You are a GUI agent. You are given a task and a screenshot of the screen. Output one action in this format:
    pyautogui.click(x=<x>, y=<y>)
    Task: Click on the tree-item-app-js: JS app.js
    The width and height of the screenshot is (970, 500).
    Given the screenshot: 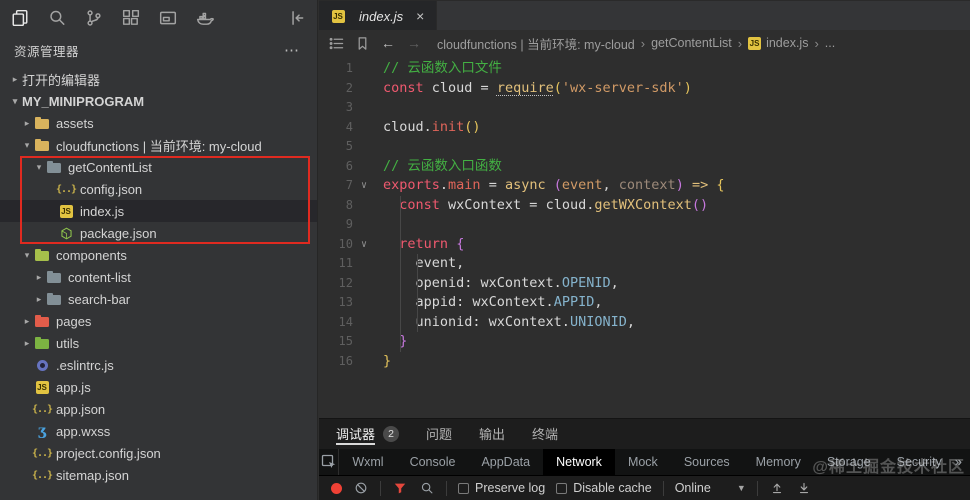 What is the action you would take?
    pyautogui.click(x=158, y=387)
    